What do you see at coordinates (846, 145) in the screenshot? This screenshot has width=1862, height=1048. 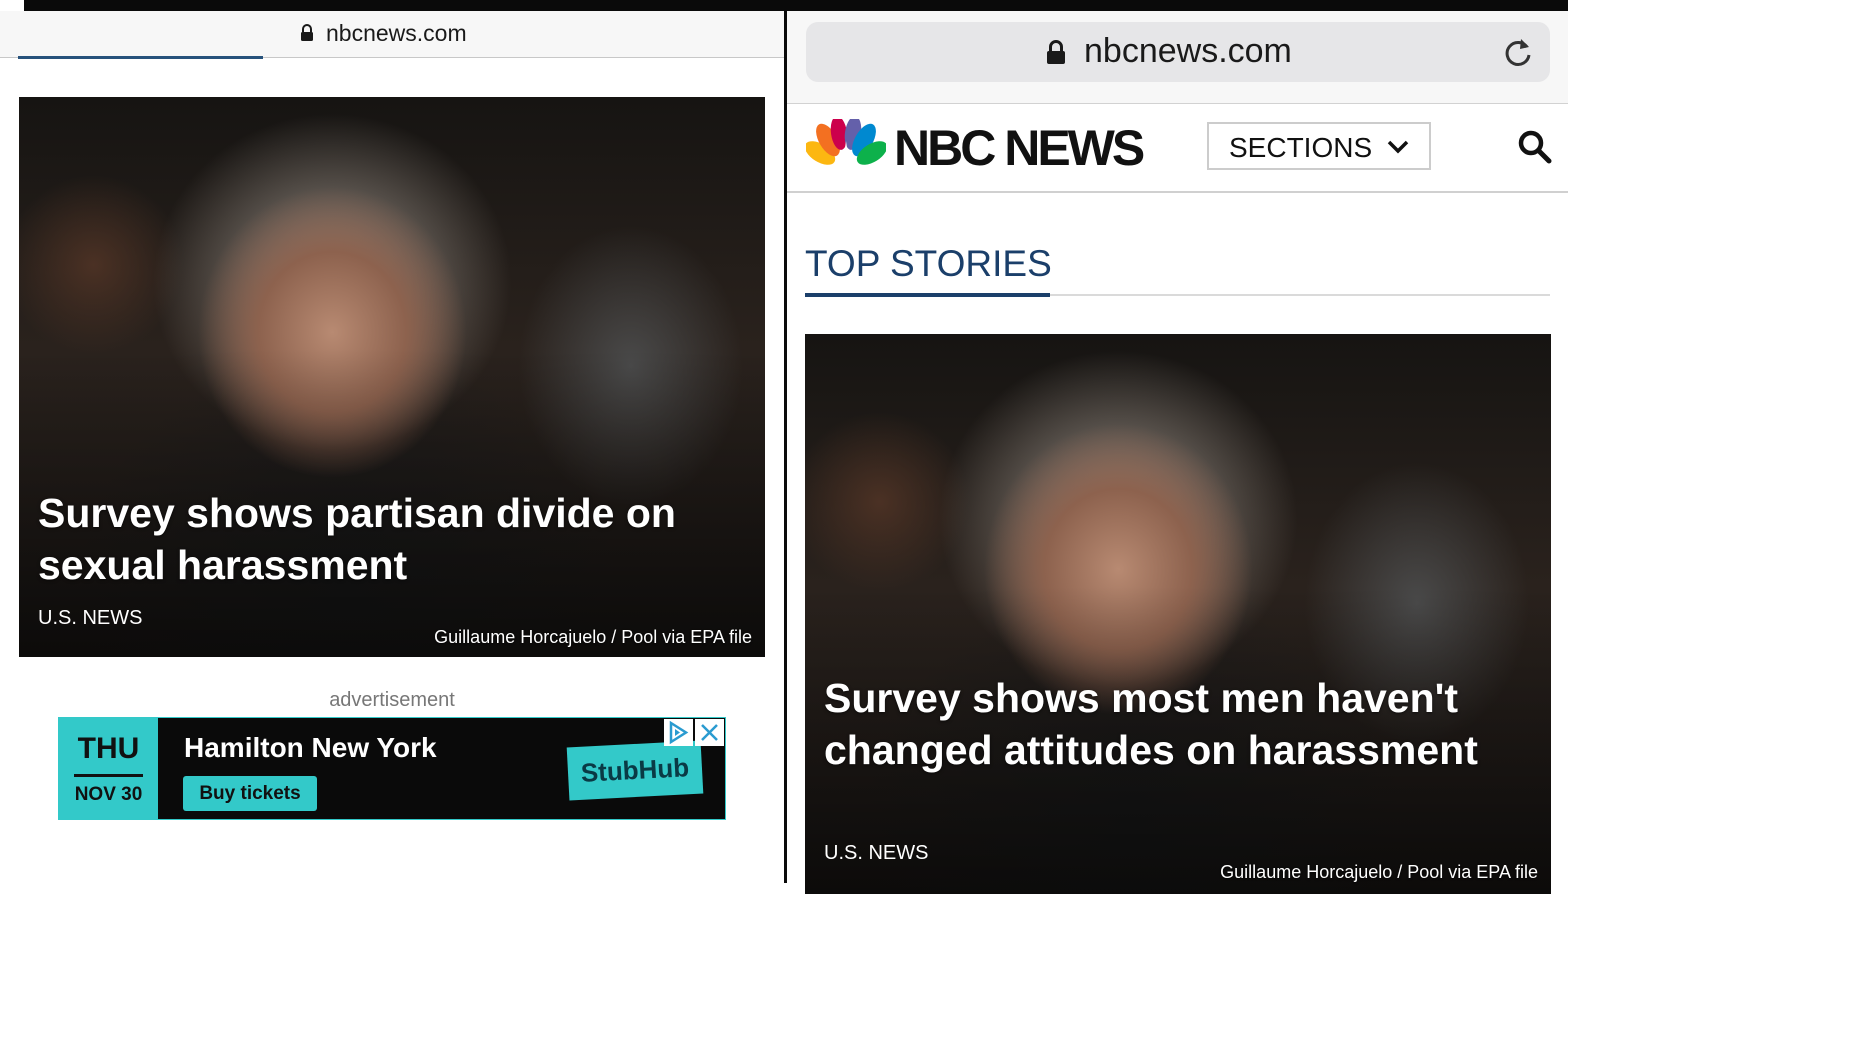 I see `nbc-peacock-icon` at bounding box center [846, 145].